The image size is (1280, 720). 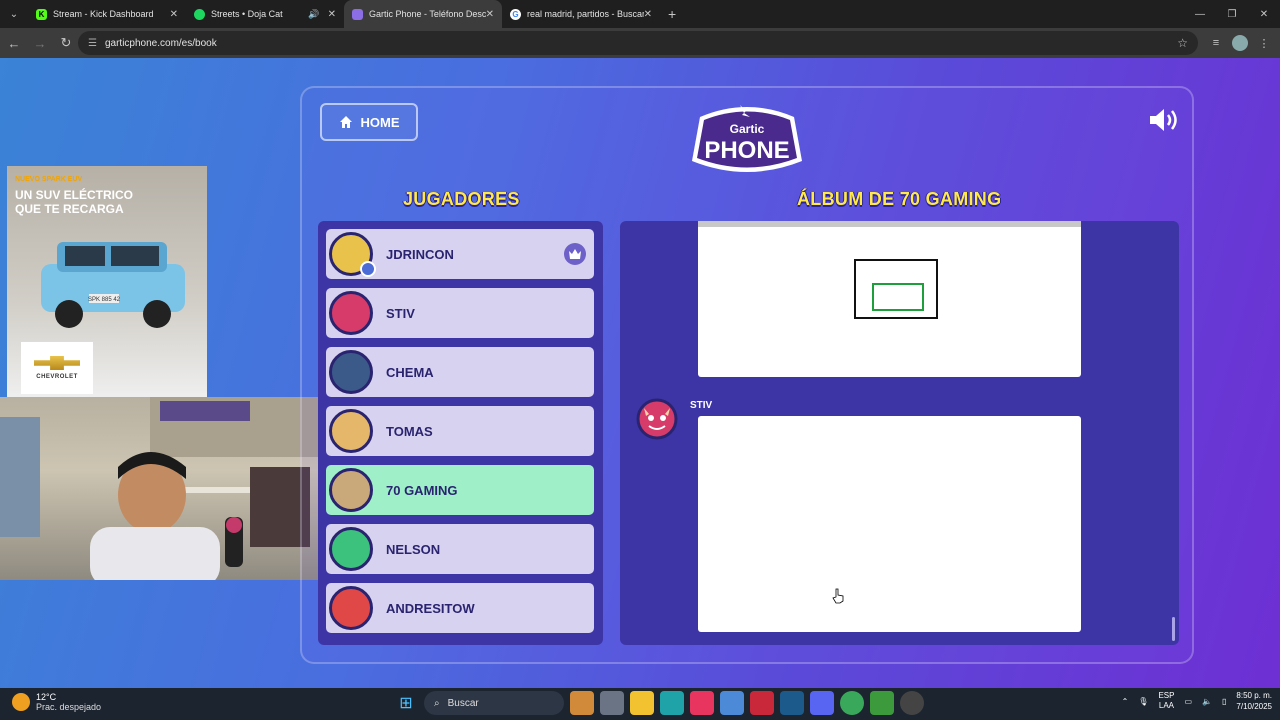 I want to click on weather-widget: 12°C Prac. despejado, so click(x=56, y=702).